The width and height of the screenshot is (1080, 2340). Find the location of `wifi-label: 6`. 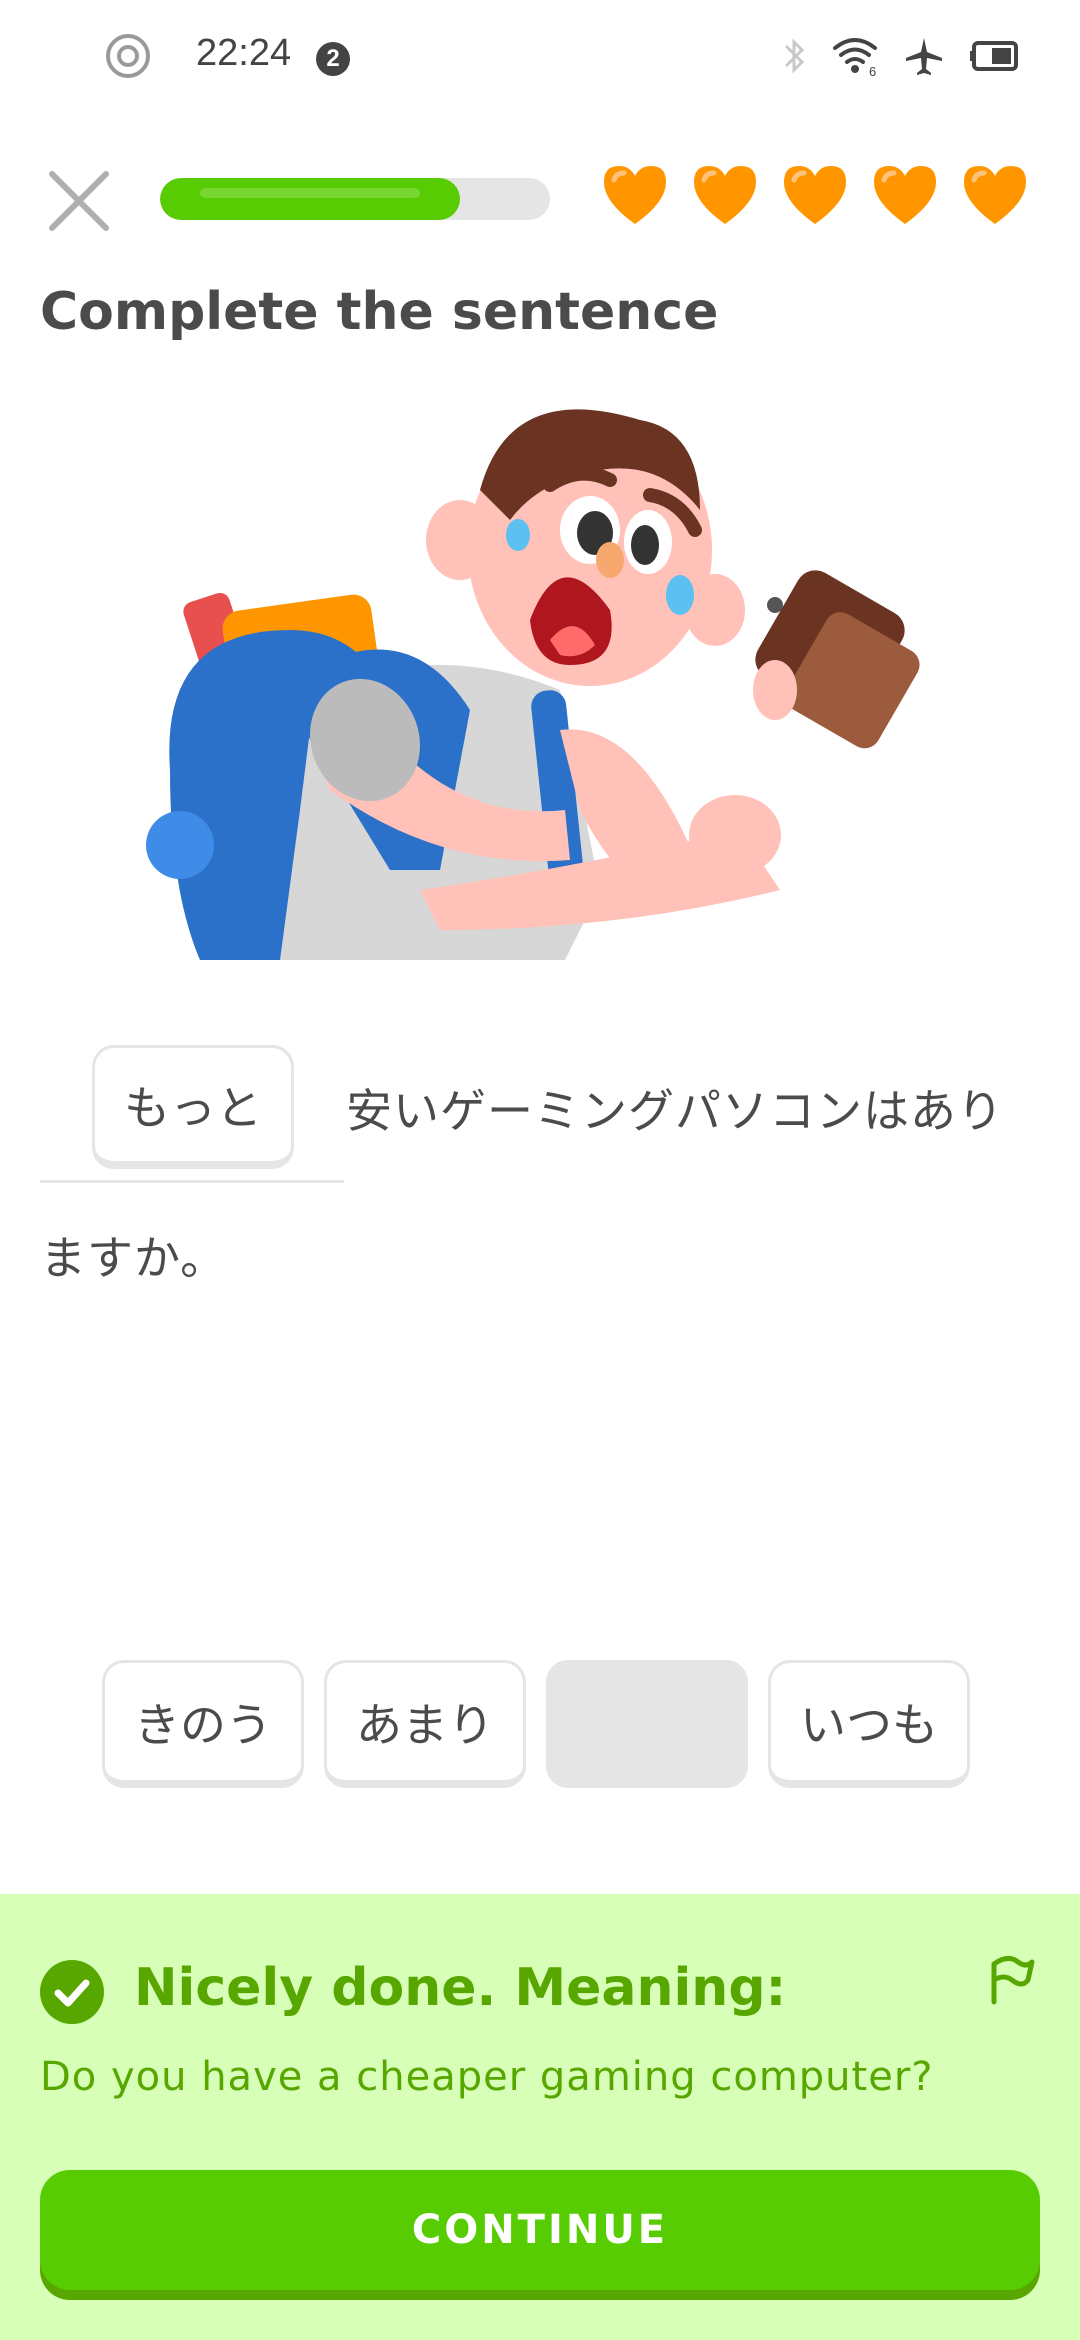

wifi-label: 6 is located at coordinates (872, 70).